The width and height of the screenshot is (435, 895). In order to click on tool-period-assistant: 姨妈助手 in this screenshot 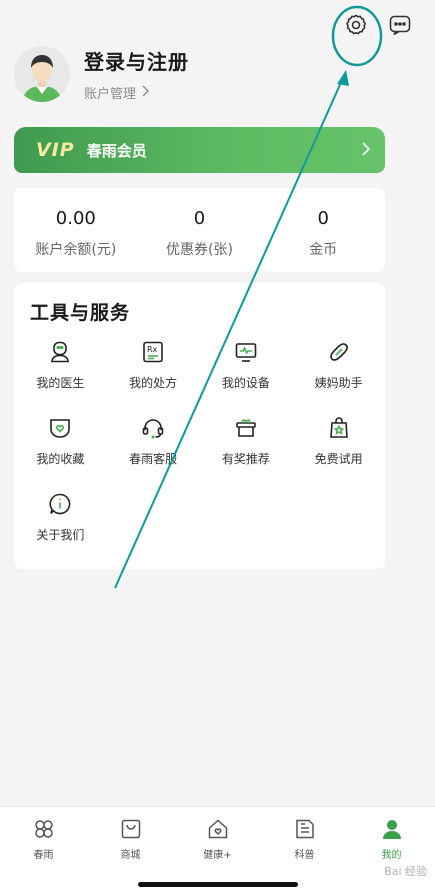, I will do `click(338, 377)`.